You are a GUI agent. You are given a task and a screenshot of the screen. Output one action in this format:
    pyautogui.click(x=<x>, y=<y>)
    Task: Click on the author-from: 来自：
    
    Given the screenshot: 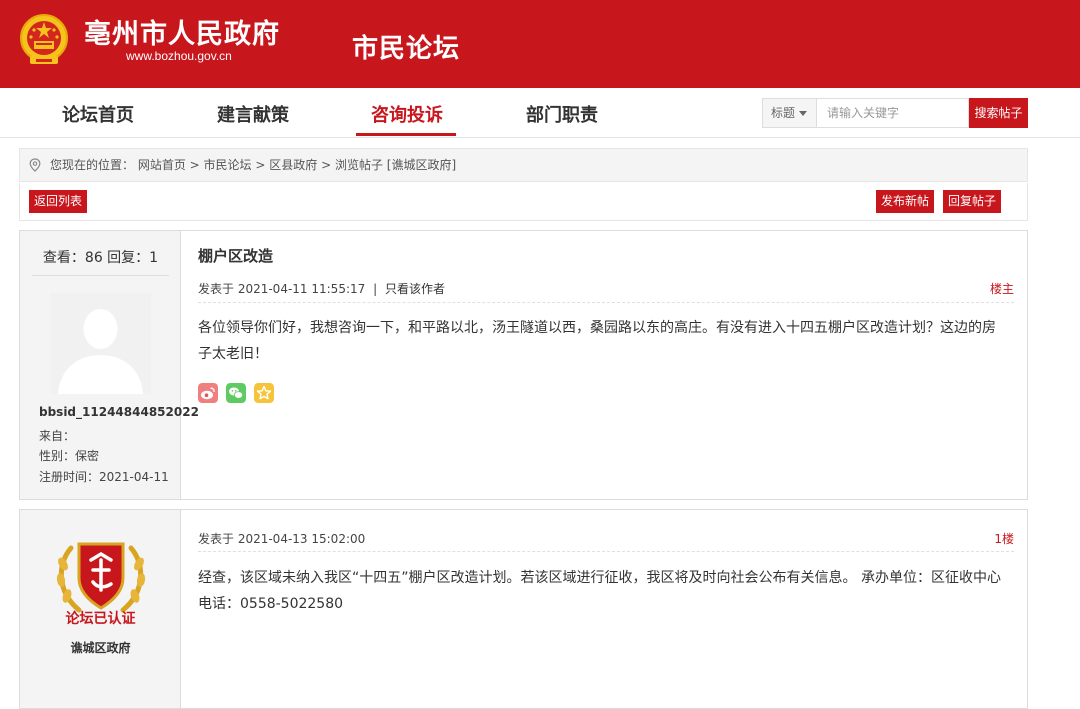 What is the action you would take?
    pyautogui.click(x=57, y=436)
    